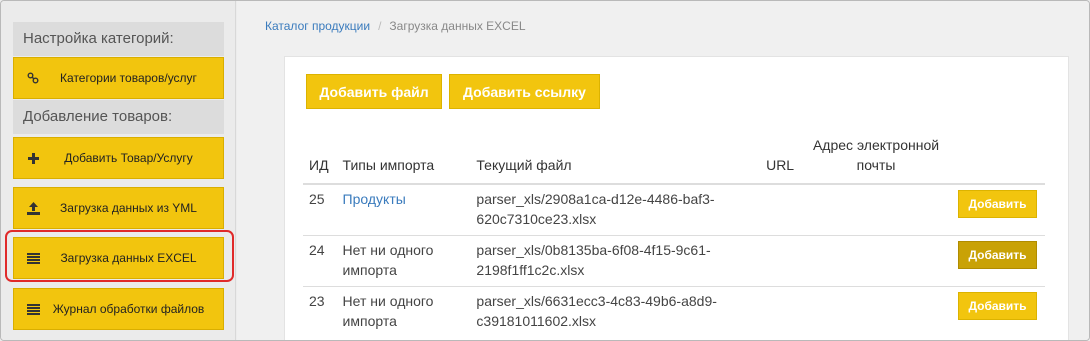 The image size is (1090, 341). I want to click on categories-button-label: Категории товаров/услуг, so click(128, 78).